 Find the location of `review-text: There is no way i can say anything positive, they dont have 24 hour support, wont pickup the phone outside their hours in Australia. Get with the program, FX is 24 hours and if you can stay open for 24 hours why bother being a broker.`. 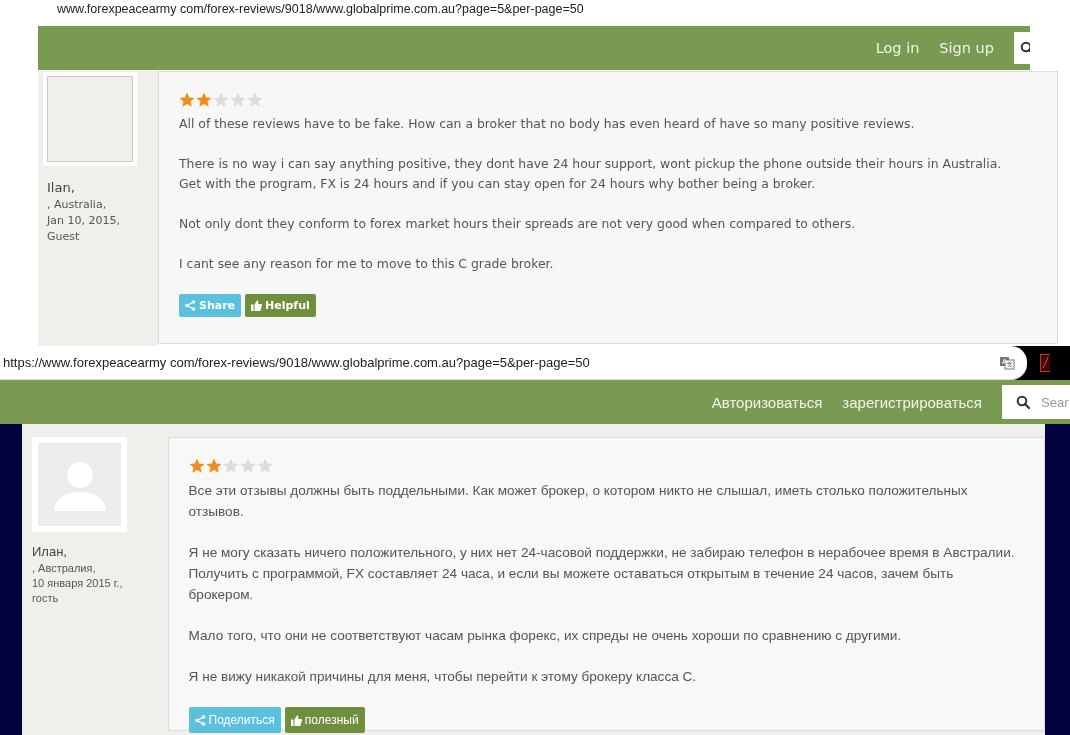

review-text: There is no way i can say anything positive, they dont have 24 hour support, wont pickup the phone outside their hours in Australia. Get with the program, FX is 24 hours and if you can stay open for 24 hours why bother being a broker. is located at coordinates (591, 174).